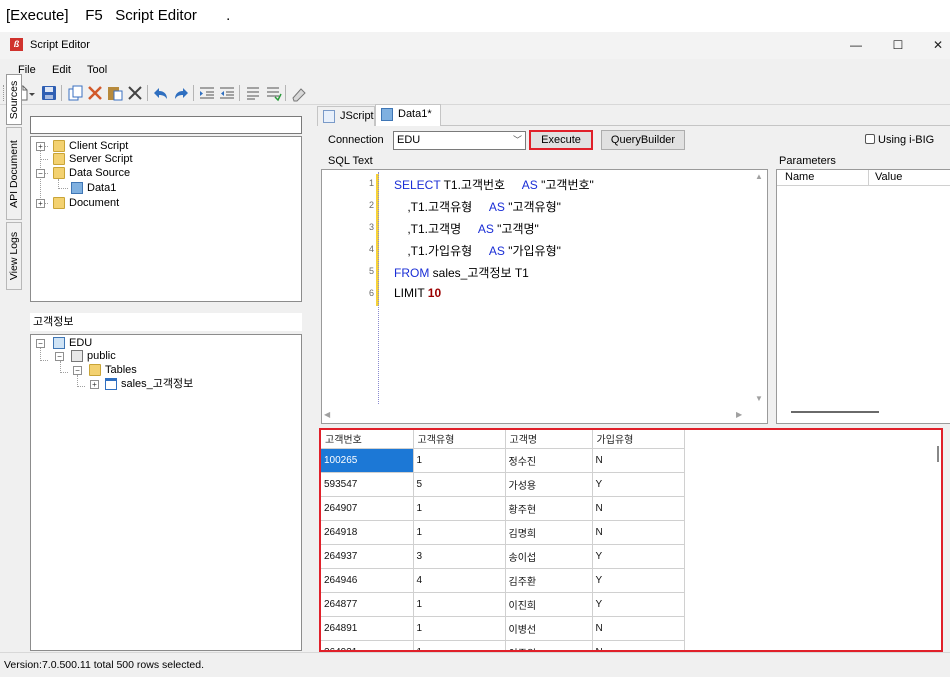  I want to click on table-row: 264946 4 김주환 Y, so click(503, 580).